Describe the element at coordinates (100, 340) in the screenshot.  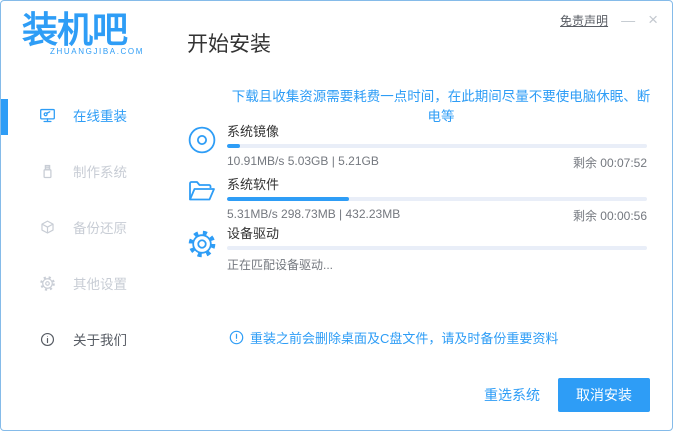
I see `sidebar-item-label: 关于我们` at that location.